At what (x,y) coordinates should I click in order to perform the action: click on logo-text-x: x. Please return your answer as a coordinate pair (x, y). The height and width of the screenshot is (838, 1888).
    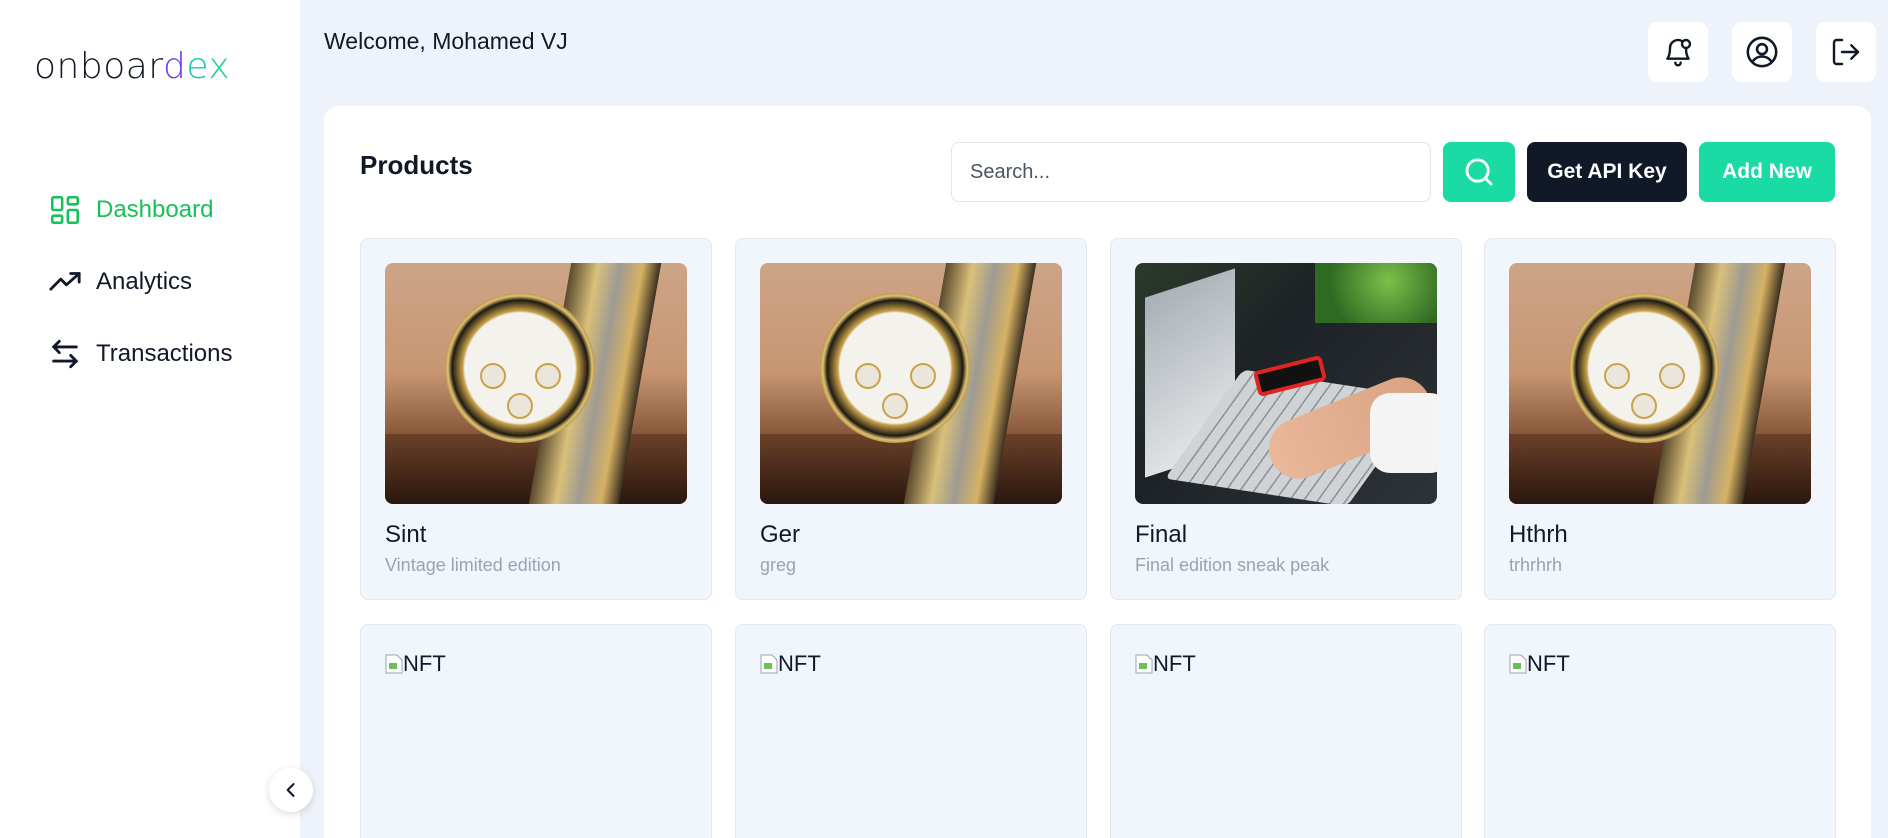
    Looking at the image, I should click on (219, 66).